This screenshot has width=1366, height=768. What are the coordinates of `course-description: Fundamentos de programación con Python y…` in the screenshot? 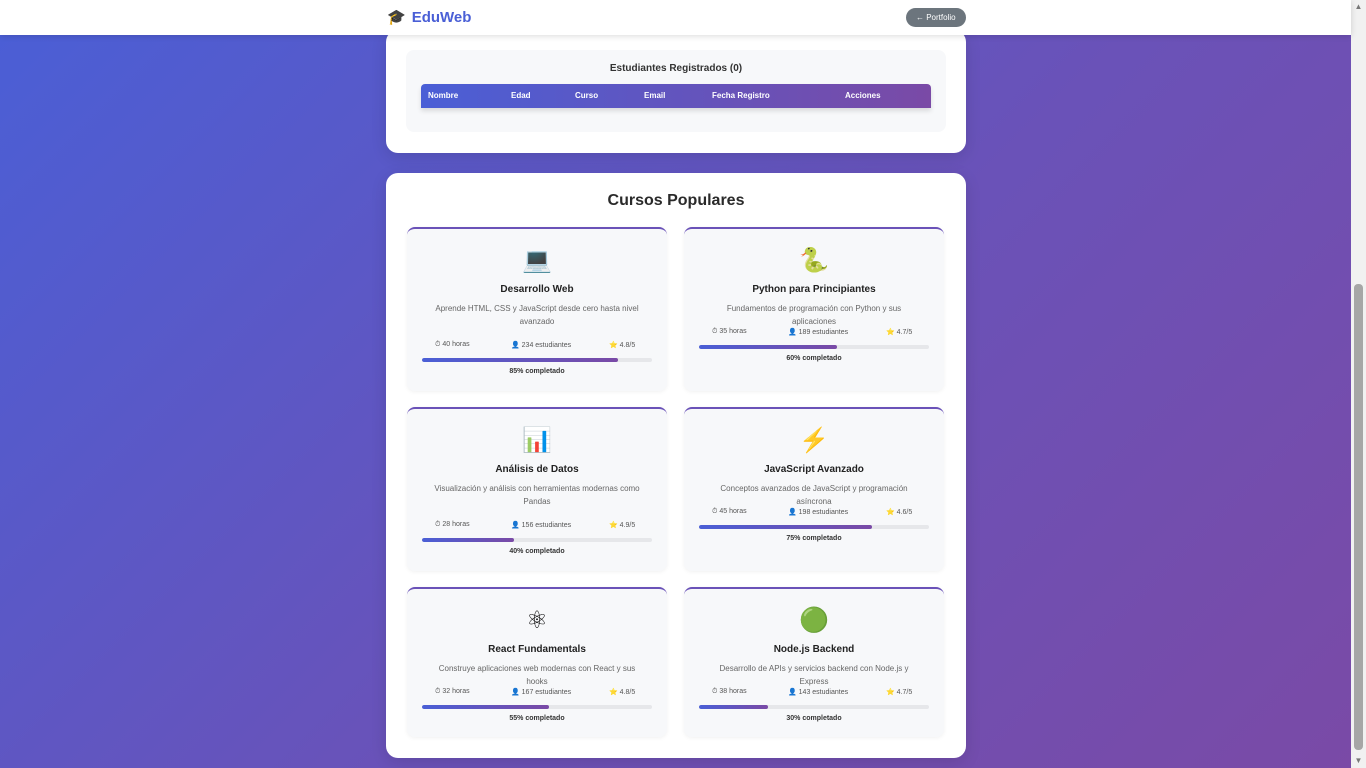 It's located at (814, 315).